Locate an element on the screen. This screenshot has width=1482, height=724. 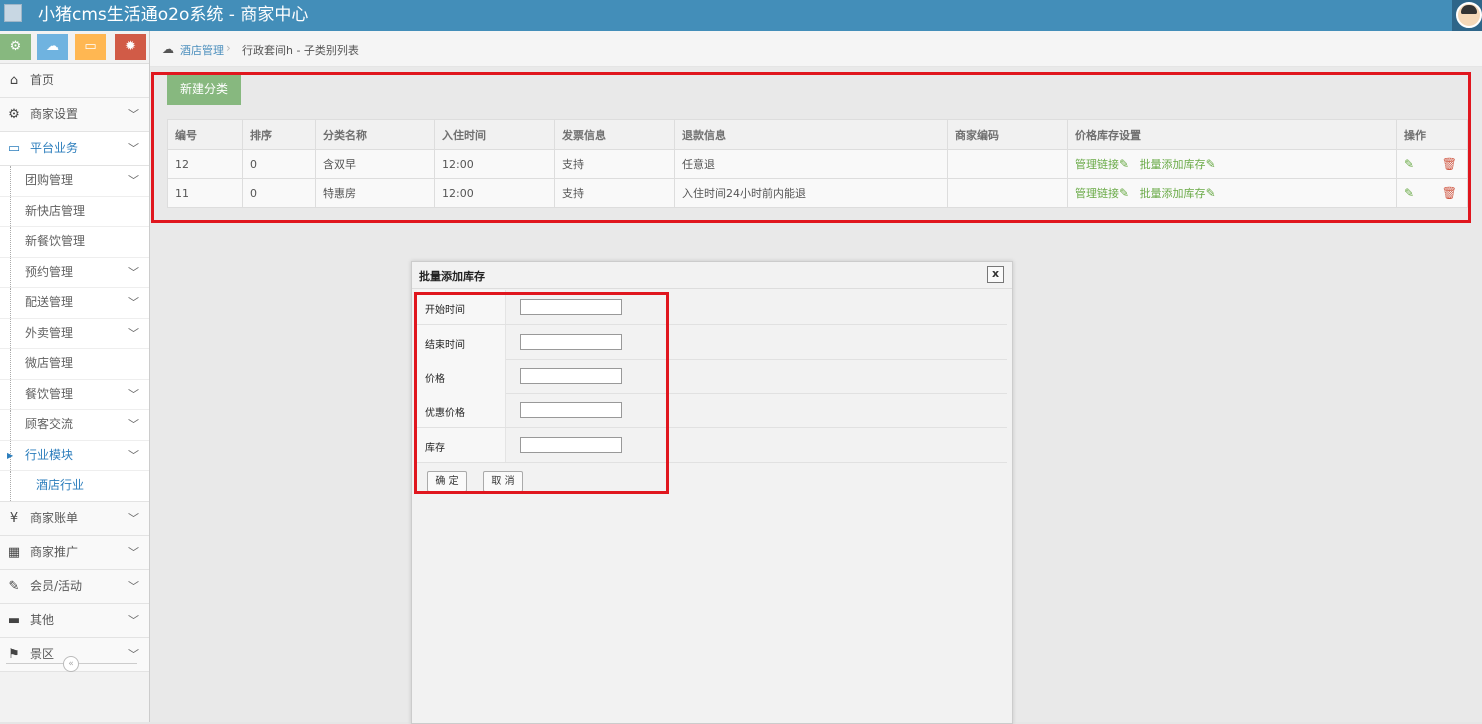
sidebar-subitem-quick-shop: 新快店管理 is located at coordinates (74, 211).